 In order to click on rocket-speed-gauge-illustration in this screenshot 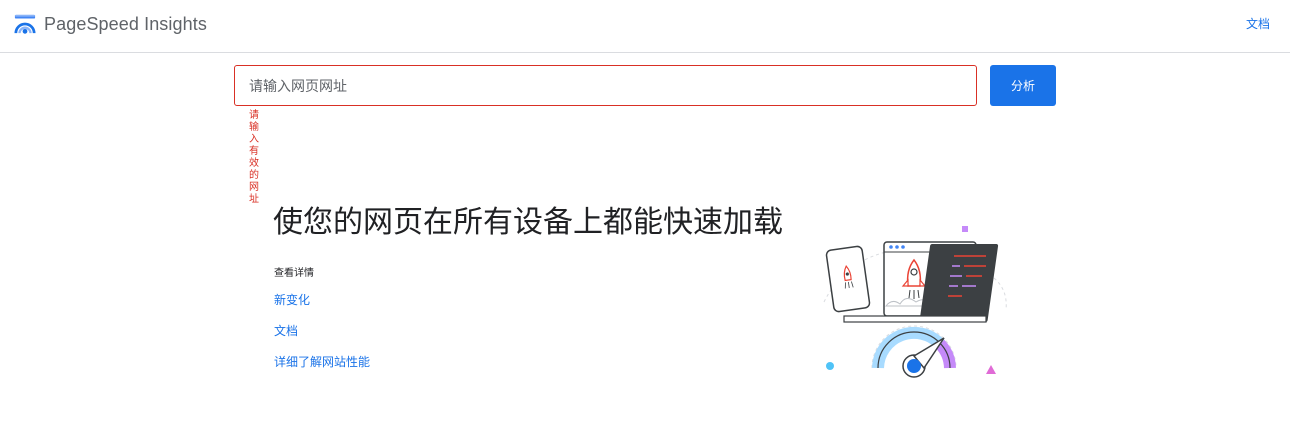, I will do `click(915, 302)`.